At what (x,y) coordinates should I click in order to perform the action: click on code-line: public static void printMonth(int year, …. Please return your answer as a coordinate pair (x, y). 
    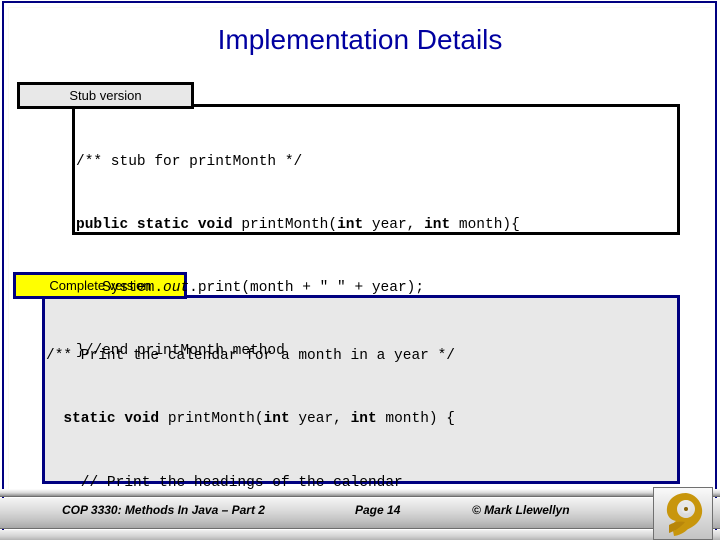
    Looking at the image, I should click on (298, 225).